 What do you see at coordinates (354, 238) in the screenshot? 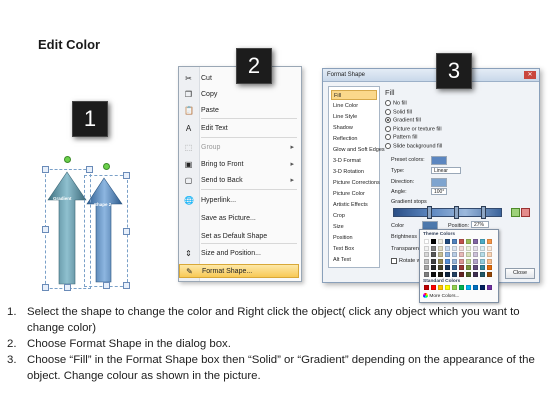
I see `nav-item-position: Position` at bounding box center [354, 238].